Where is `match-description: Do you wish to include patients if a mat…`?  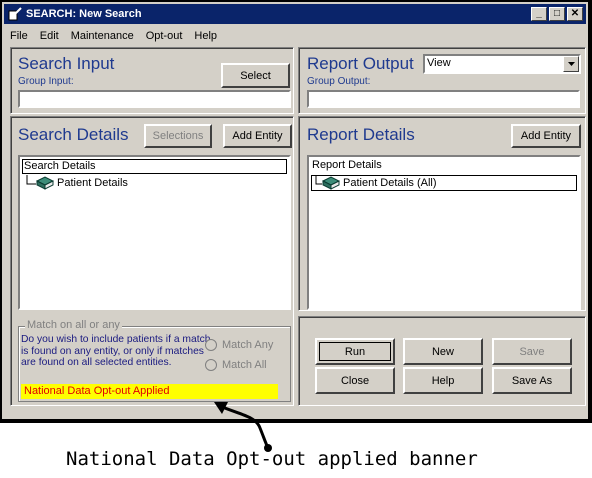
match-description: Do you wish to include patients if a mat… is located at coordinates (116, 351).